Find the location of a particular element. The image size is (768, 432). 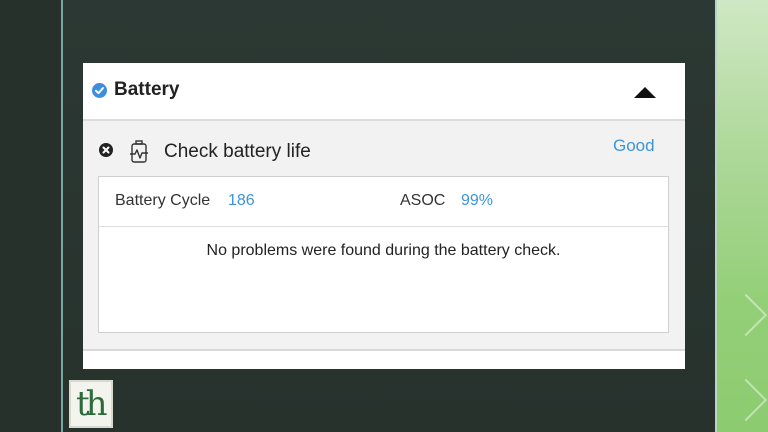

check-title: Check battery life is located at coordinates (237, 151).